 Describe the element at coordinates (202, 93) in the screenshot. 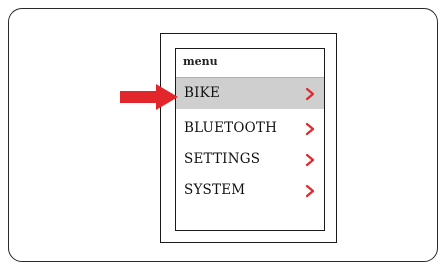

I see `menu-item-label: BIKE` at that location.